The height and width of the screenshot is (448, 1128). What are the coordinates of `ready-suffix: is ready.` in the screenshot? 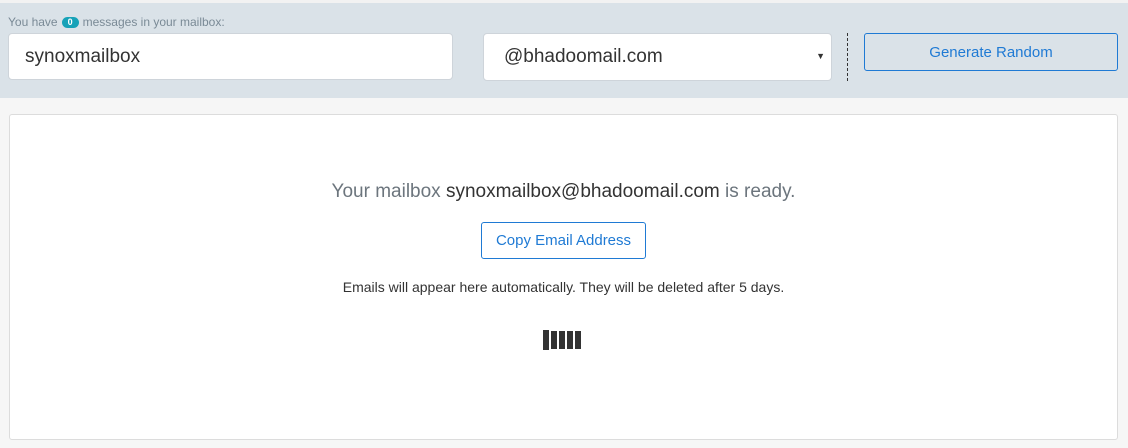 It's located at (760, 191).